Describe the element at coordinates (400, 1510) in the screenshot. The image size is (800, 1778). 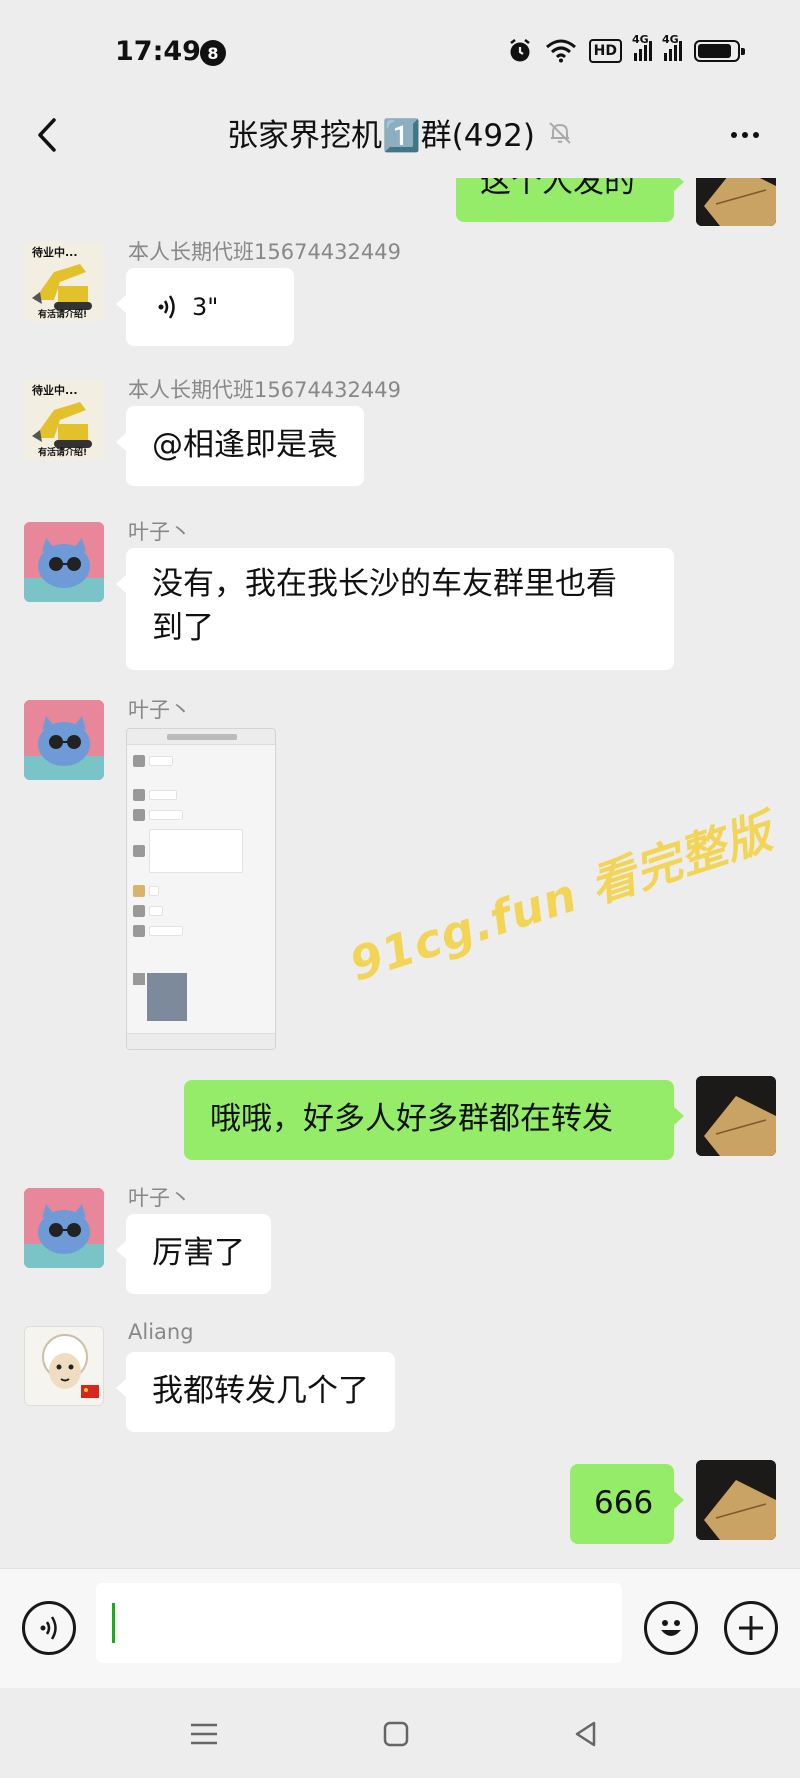
I see `message-item: 666` at that location.